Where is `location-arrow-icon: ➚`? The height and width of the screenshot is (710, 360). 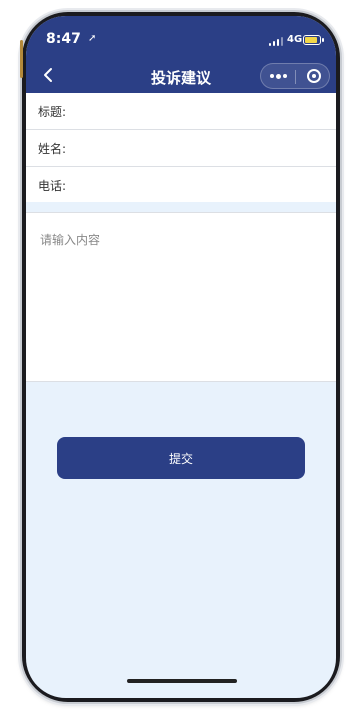 location-arrow-icon: ➚ is located at coordinates (92, 38).